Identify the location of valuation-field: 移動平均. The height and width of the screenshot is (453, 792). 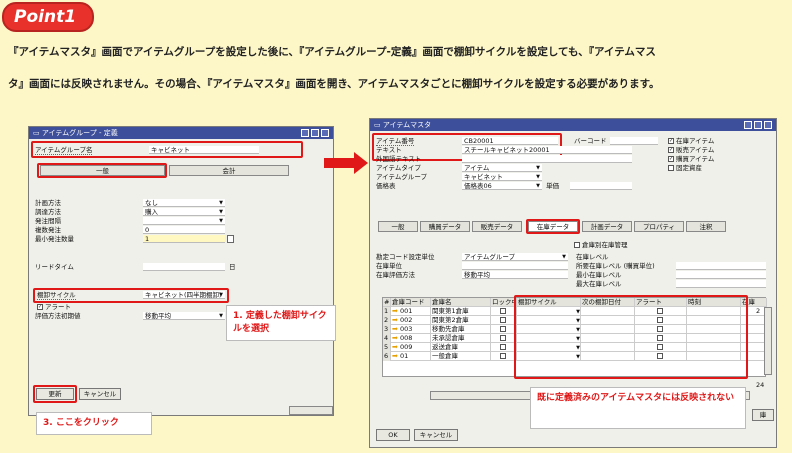
(515, 275).